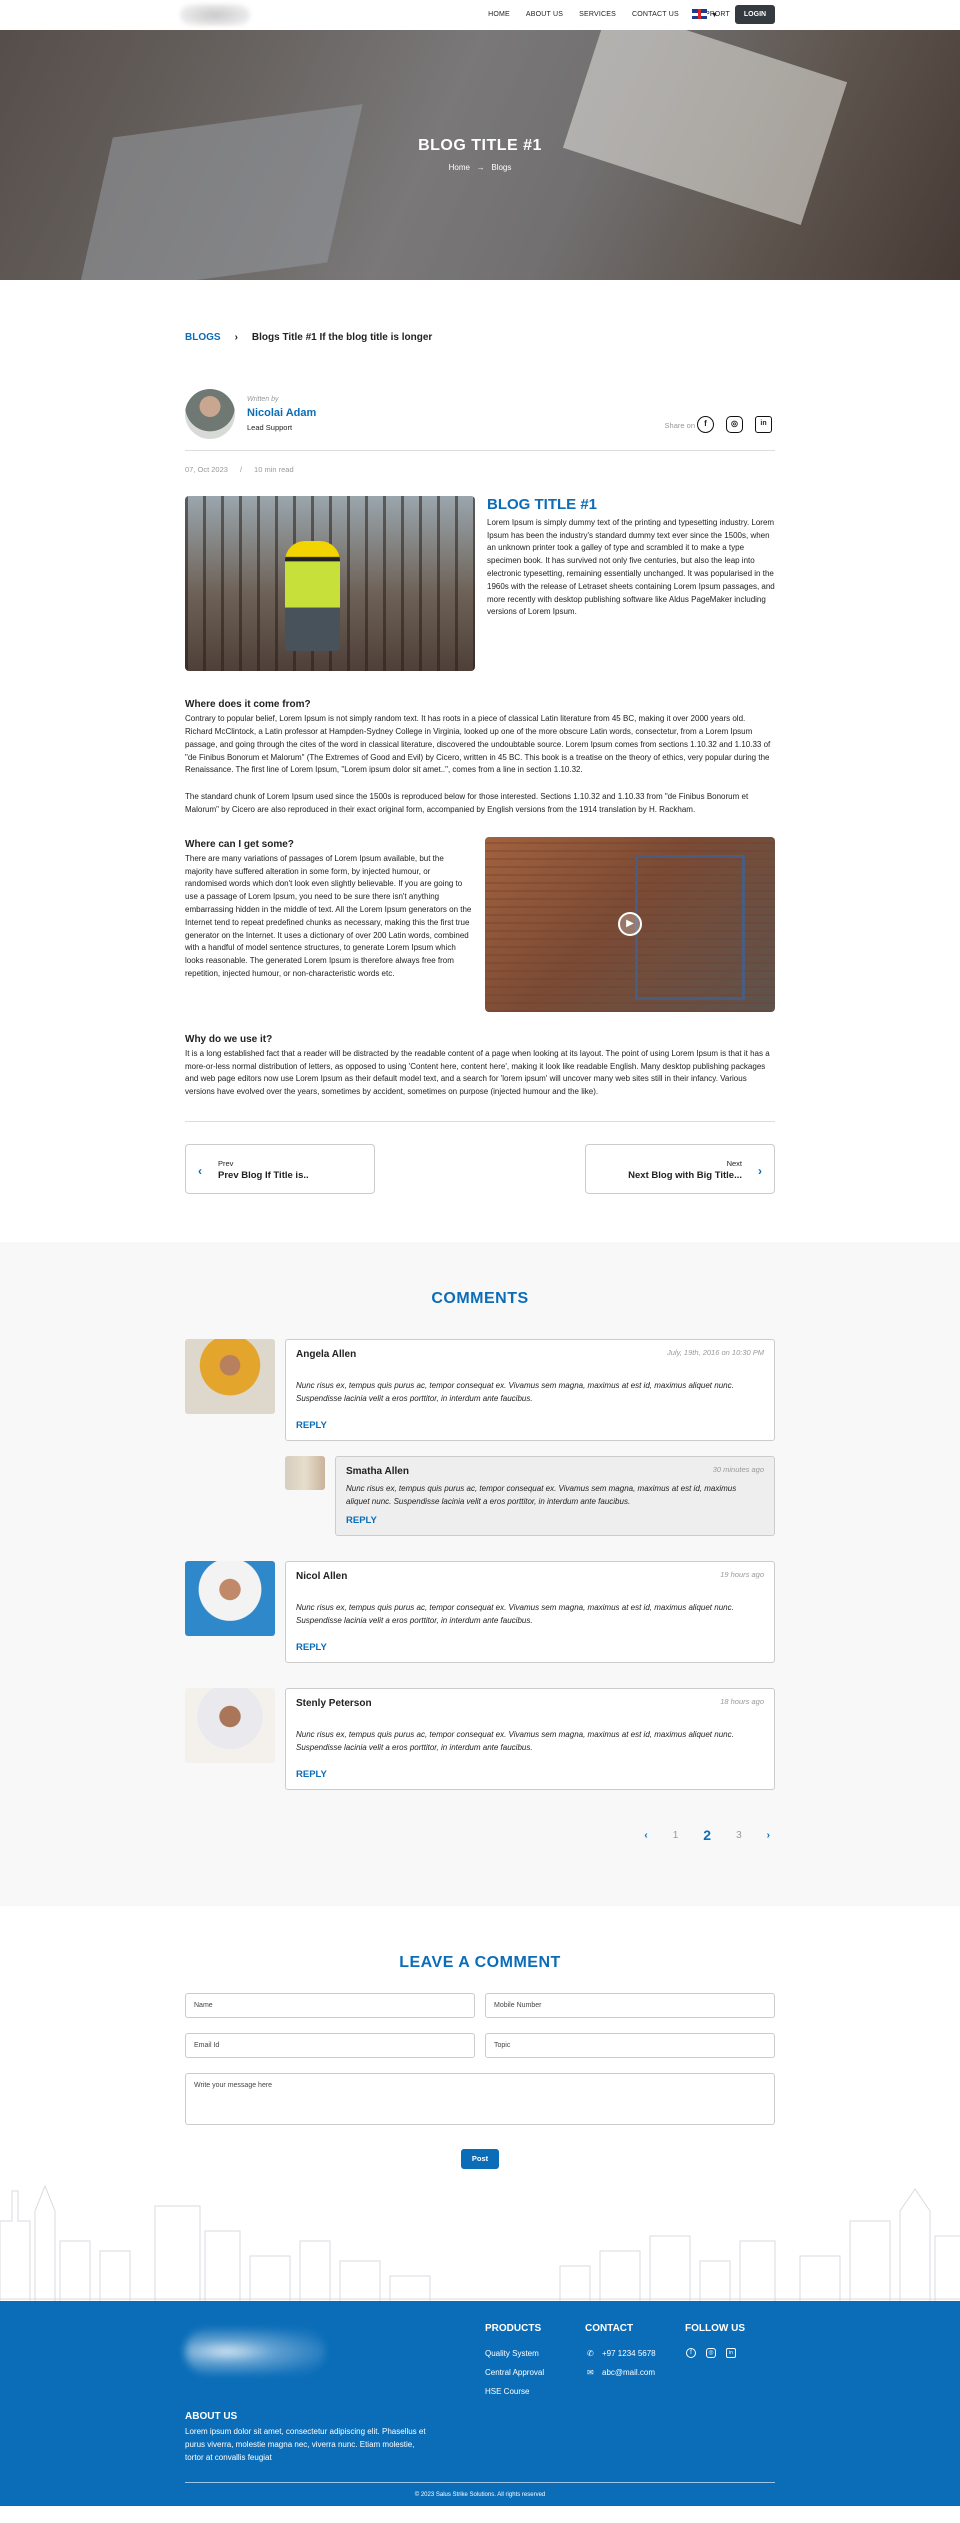 This screenshot has width=960, height=2523. Describe the element at coordinates (676, 1835) in the screenshot. I see `page-1: 1` at that location.